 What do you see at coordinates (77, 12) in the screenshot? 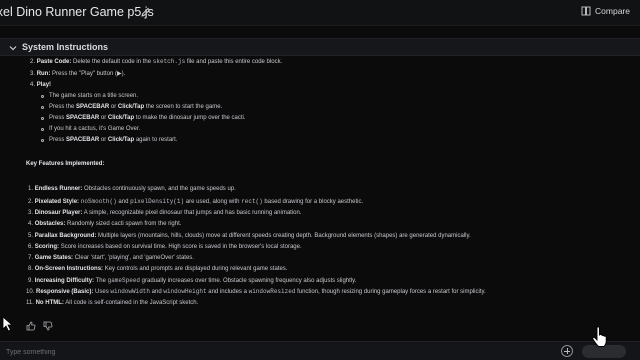
I see `prompt-title: ixel Dino Runner Game p5.js` at bounding box center [77, 12].